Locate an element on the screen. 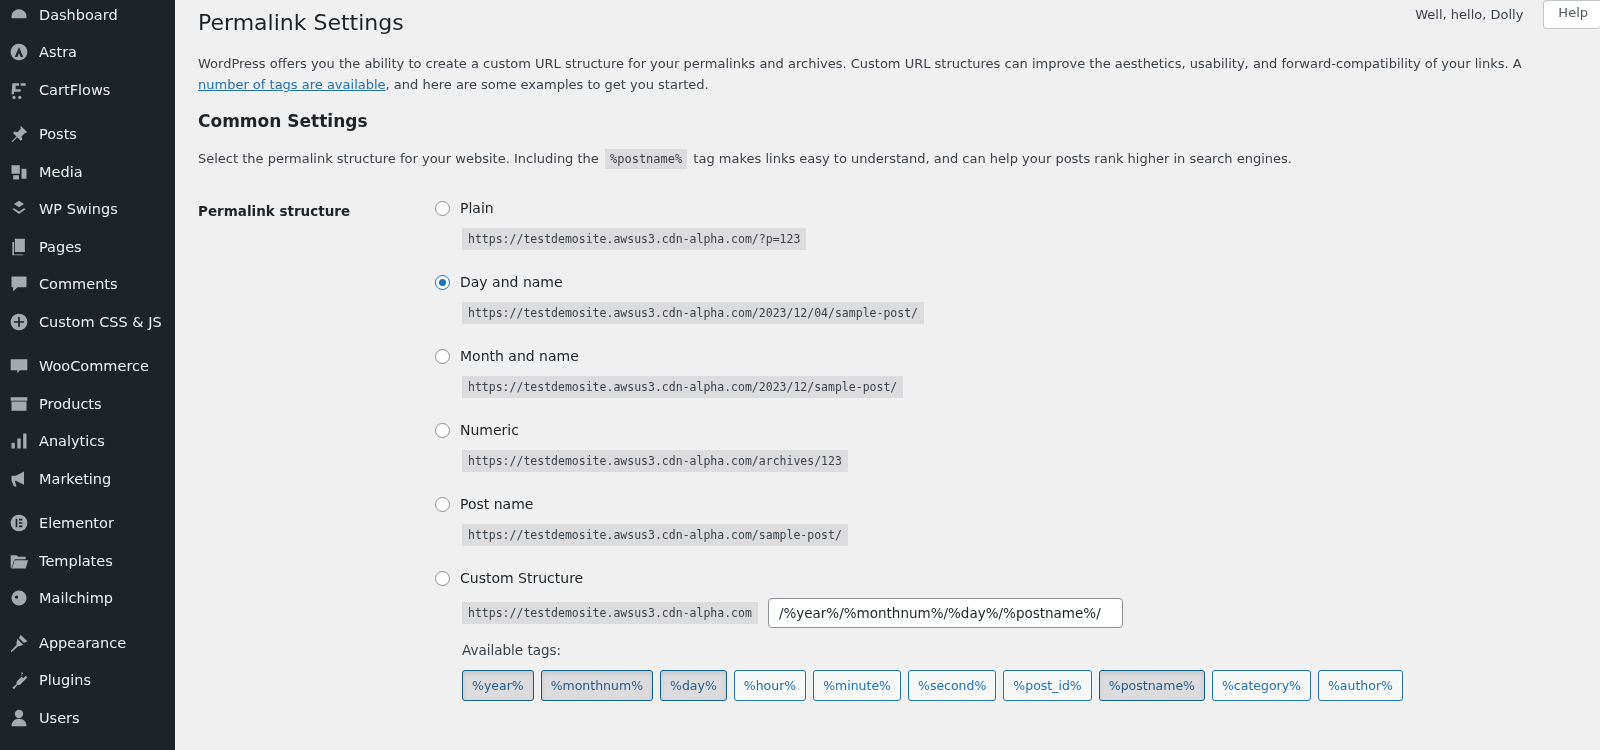 This screenshot has width=1600, height=750. radio-option: Custom Structure is located at coordinates (919, 578).